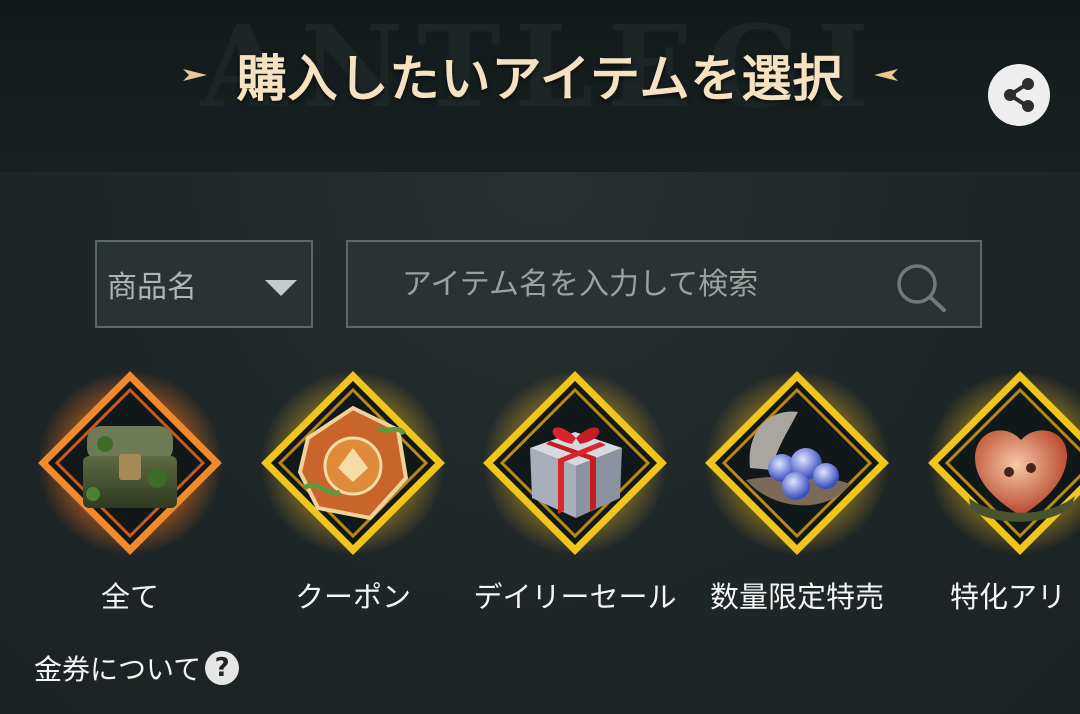 This screenshot has width=1080, height=714. I want to click on title-group: 購入したいアイテムを選択, so click(540, 75).